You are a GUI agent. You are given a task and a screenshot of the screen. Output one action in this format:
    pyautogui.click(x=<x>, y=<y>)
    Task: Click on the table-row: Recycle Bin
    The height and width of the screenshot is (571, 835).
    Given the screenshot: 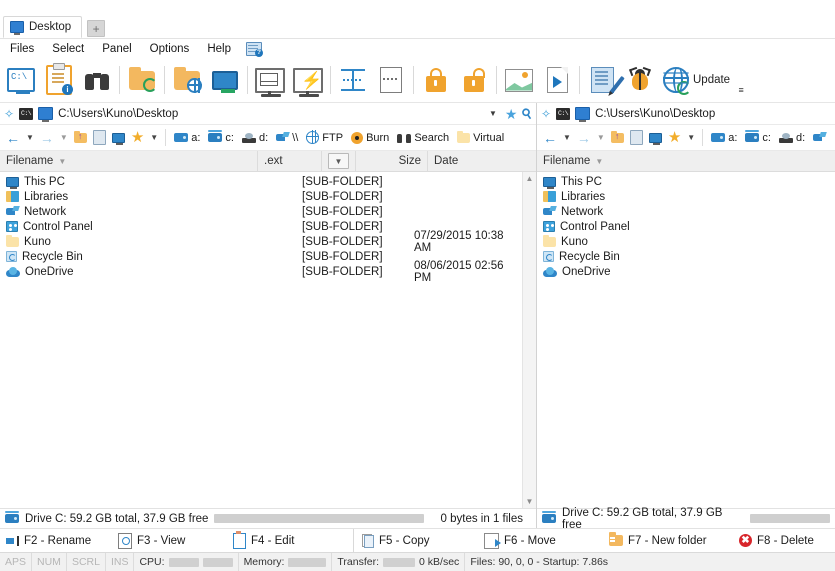 What is the action you would take?
    pyautogui.click(x=686, y=256)
    